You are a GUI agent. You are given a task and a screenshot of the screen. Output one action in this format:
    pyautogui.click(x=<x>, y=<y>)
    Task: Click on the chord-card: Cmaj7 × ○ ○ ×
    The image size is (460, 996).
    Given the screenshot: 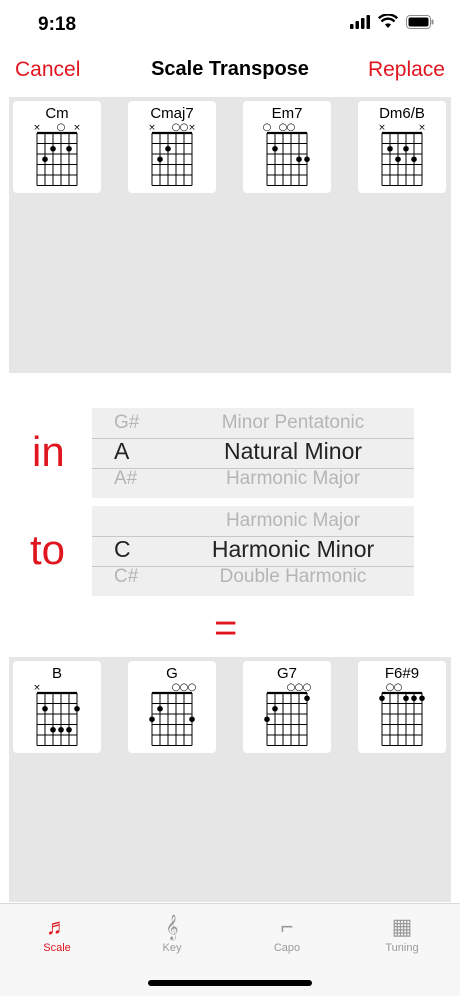 What is the action you would take?
    pyautogui.click(x=172, y=147)
    